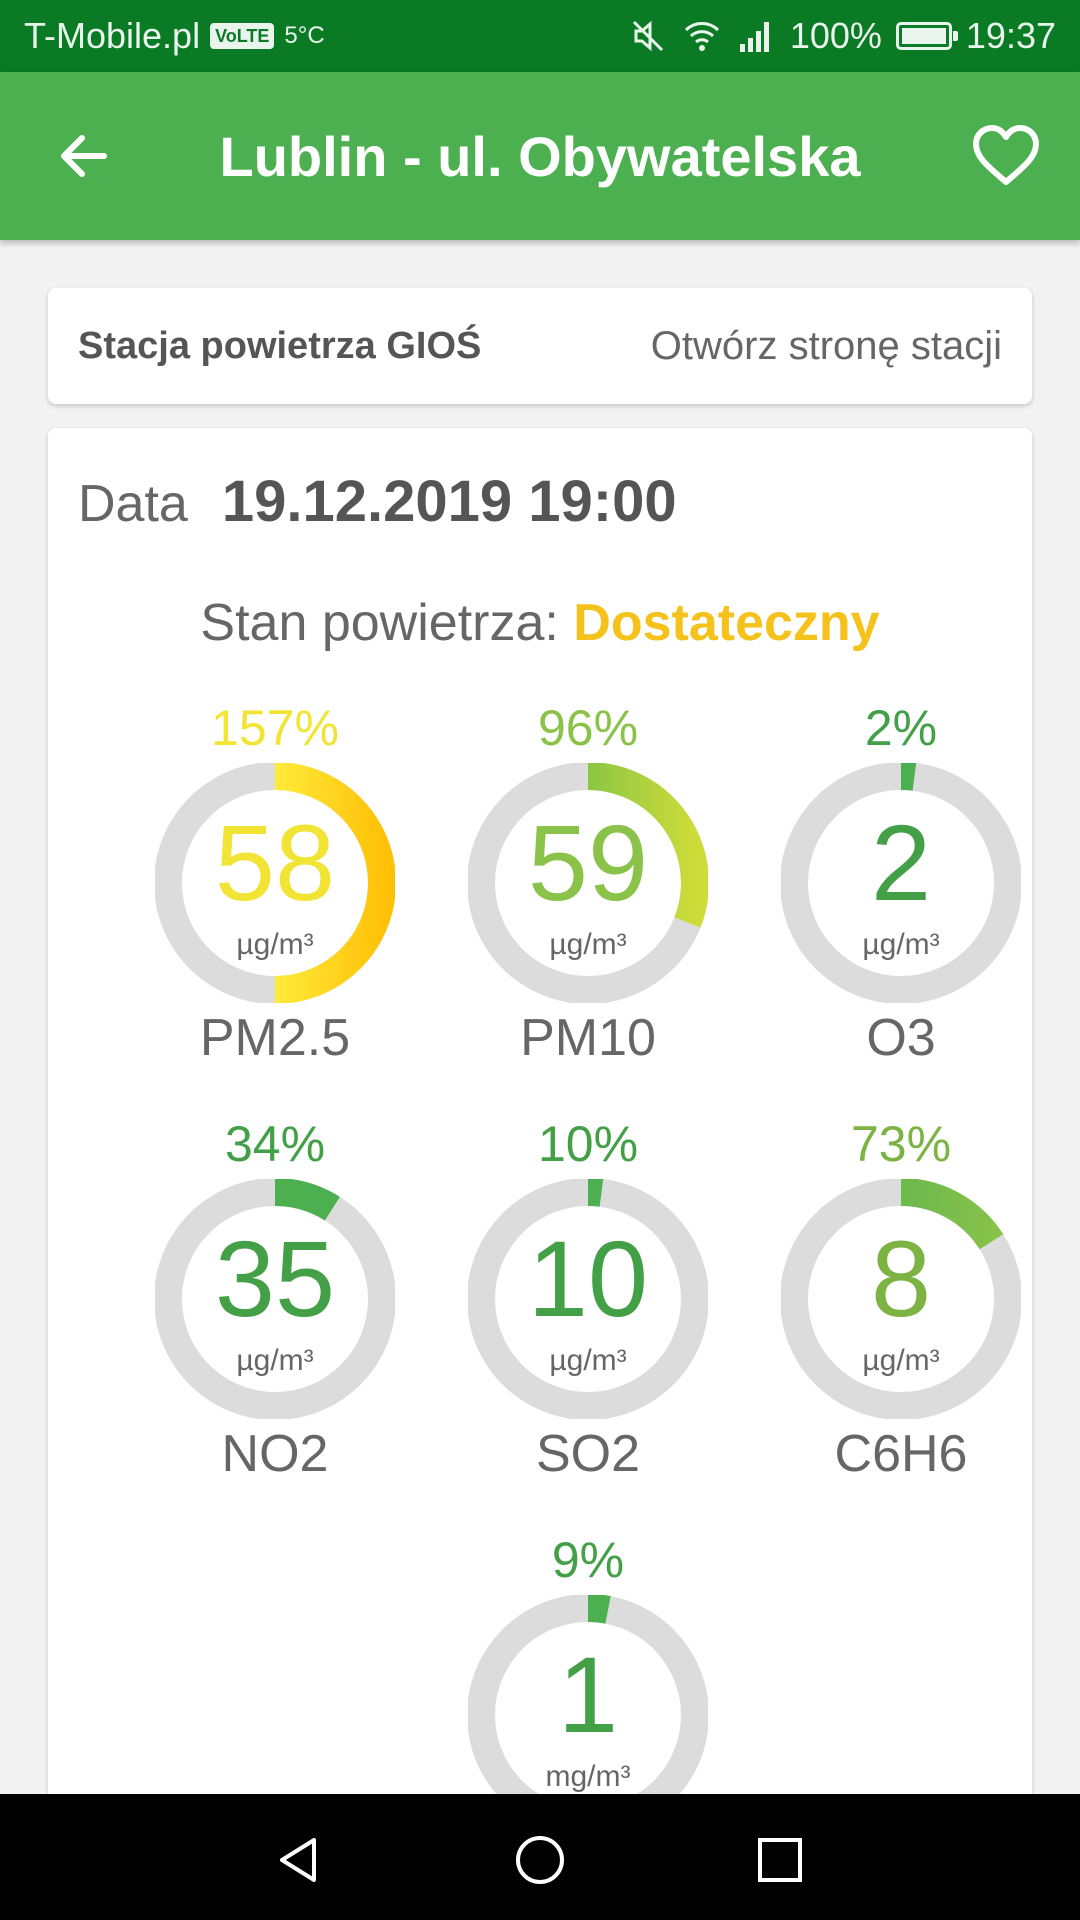  Describe the element at coordinates (387, 623) in the screenshot. I see `state-label: Stan powietrza:` at that location.